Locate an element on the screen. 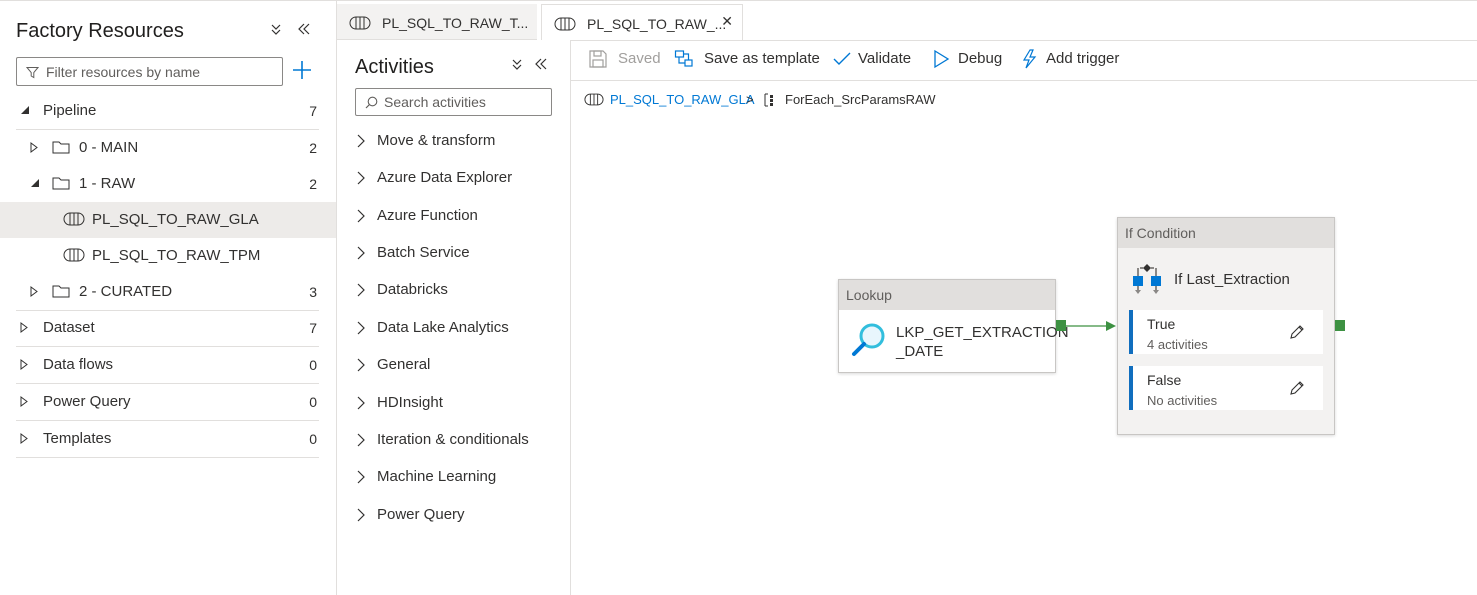  debug-button: Debug is located at coordinates (969, 60).